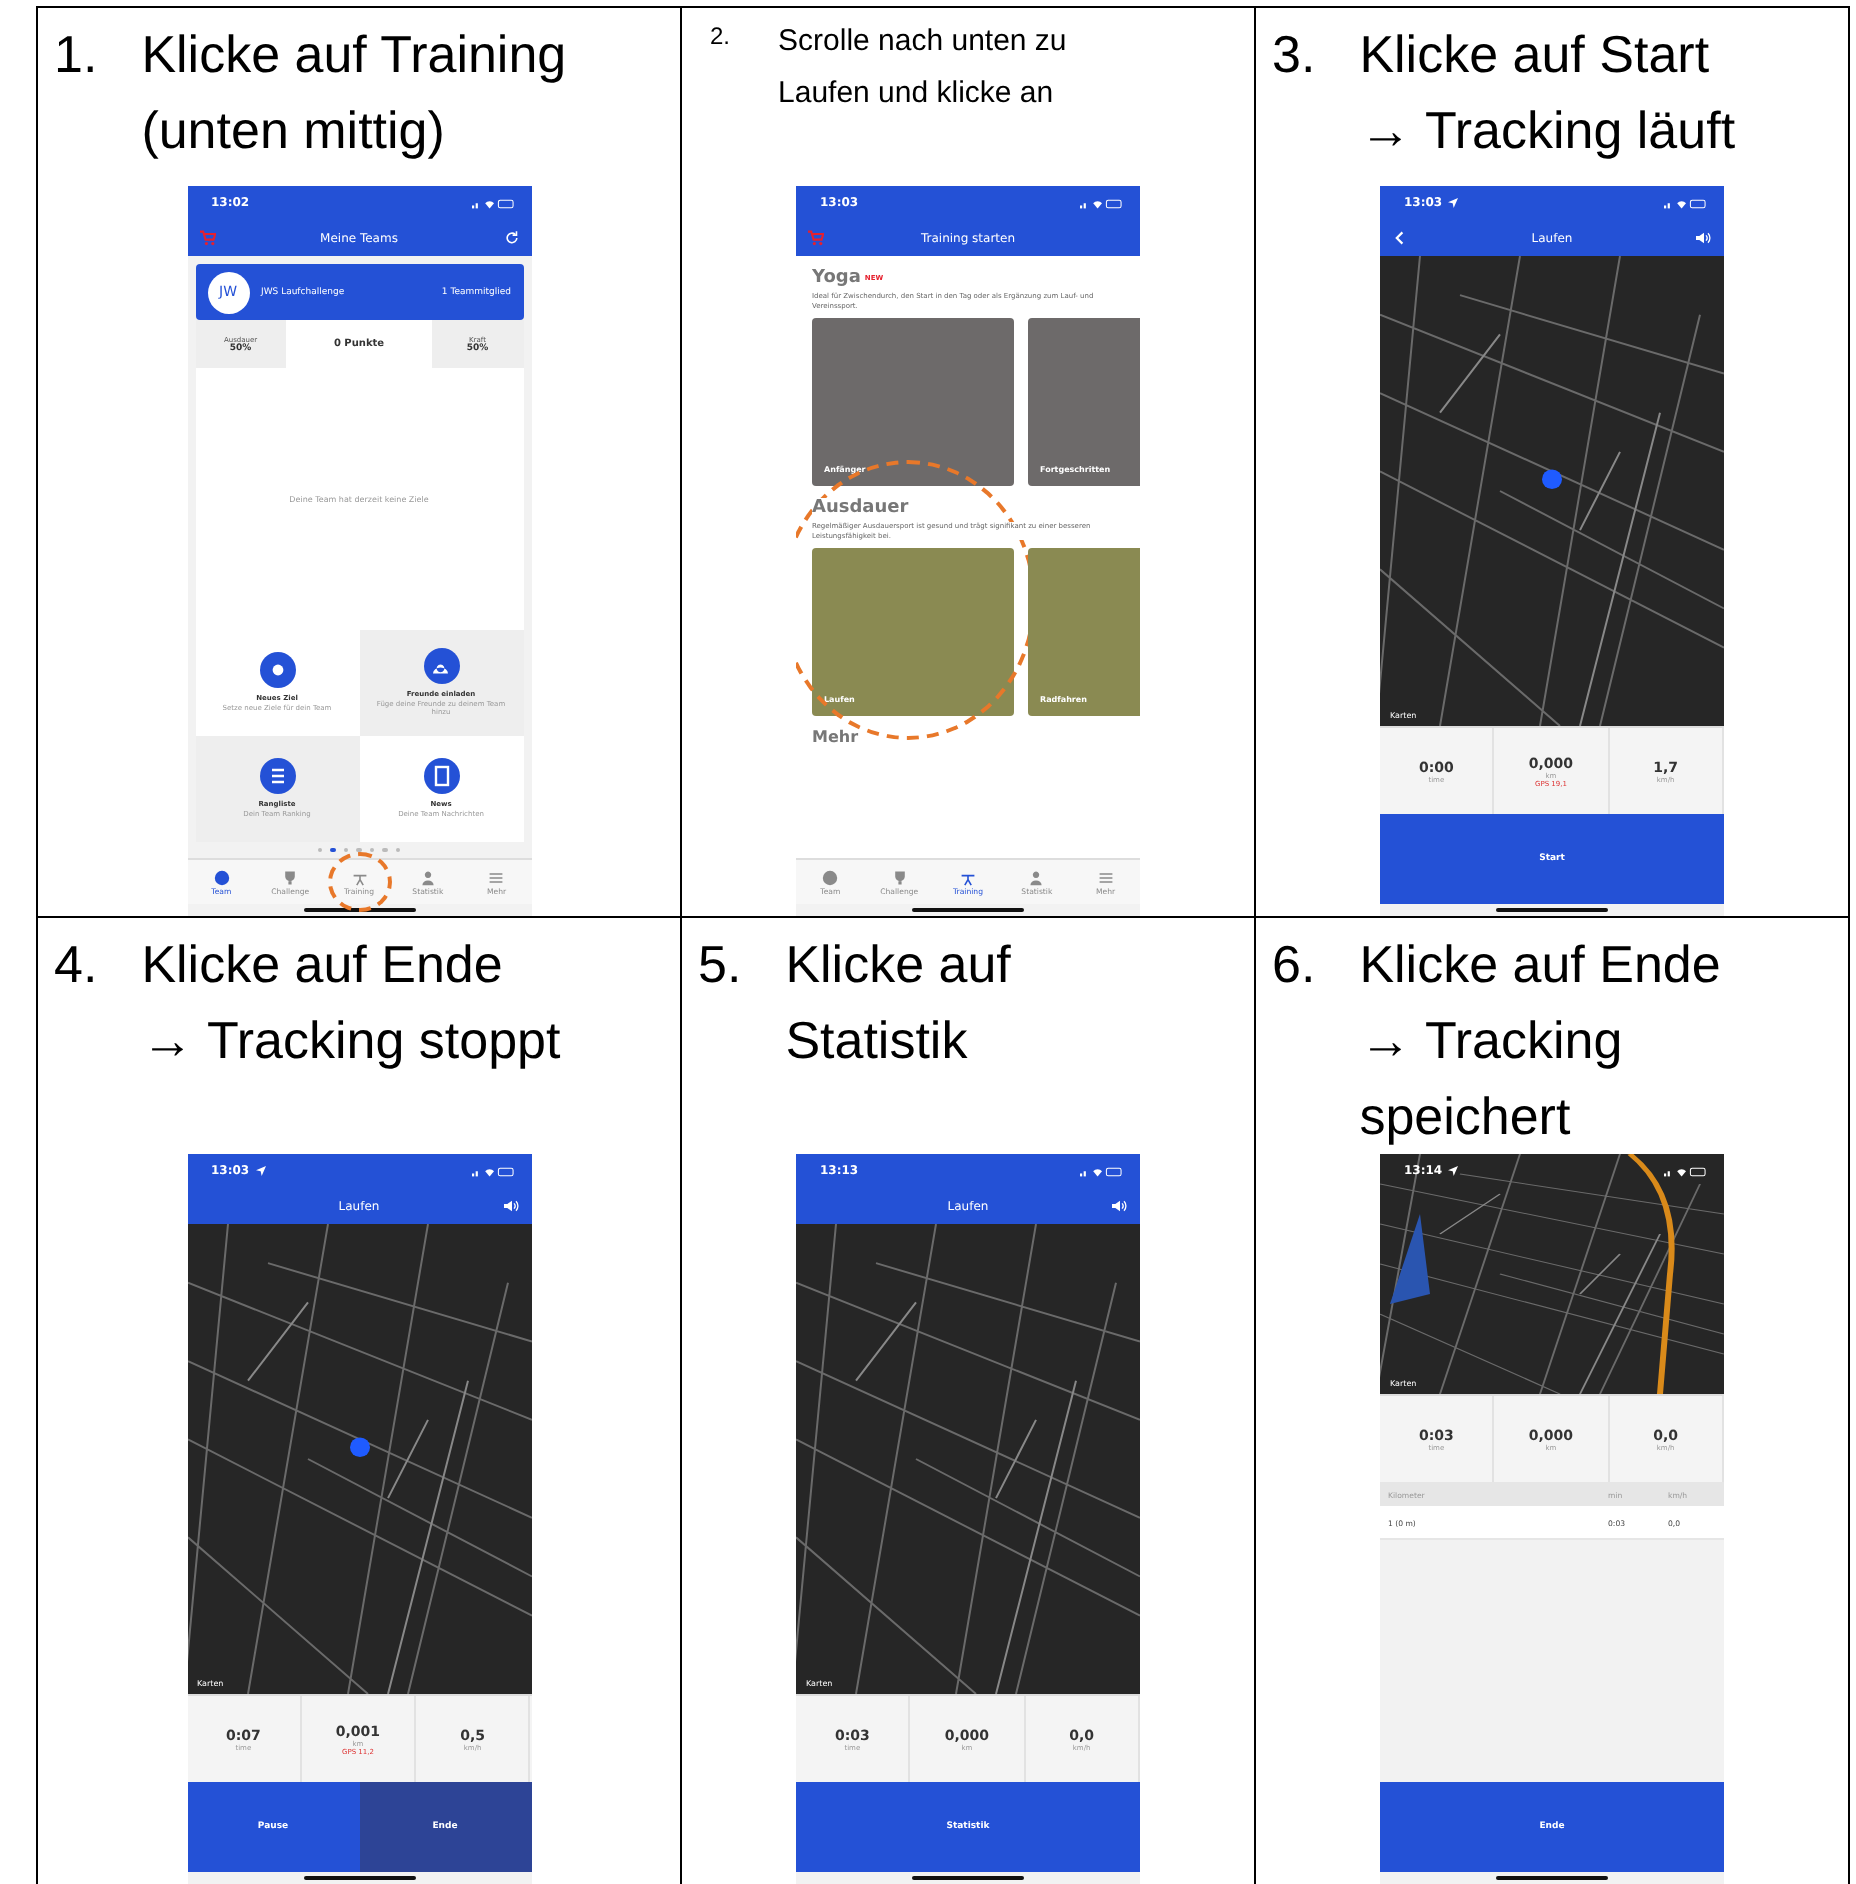 The width and height of the screenshot is (1856, 1884). What do you see at coordinates (294, 131) in the screenshot?
I see `step-instruction: (unten mittig)` at bounding box center [294, 131].